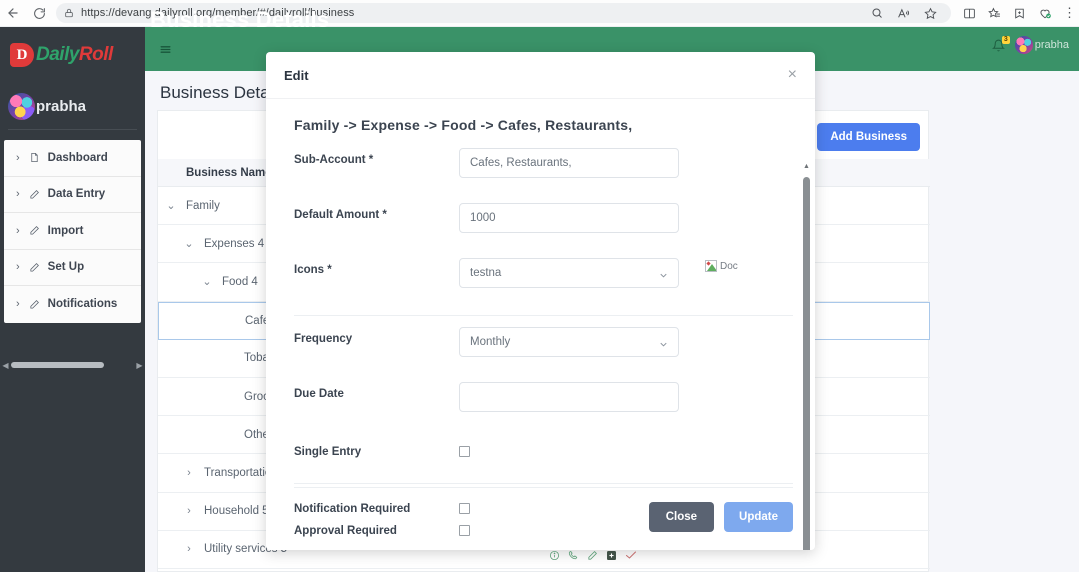  I want to click on pencil-icon, so click(592, 555).